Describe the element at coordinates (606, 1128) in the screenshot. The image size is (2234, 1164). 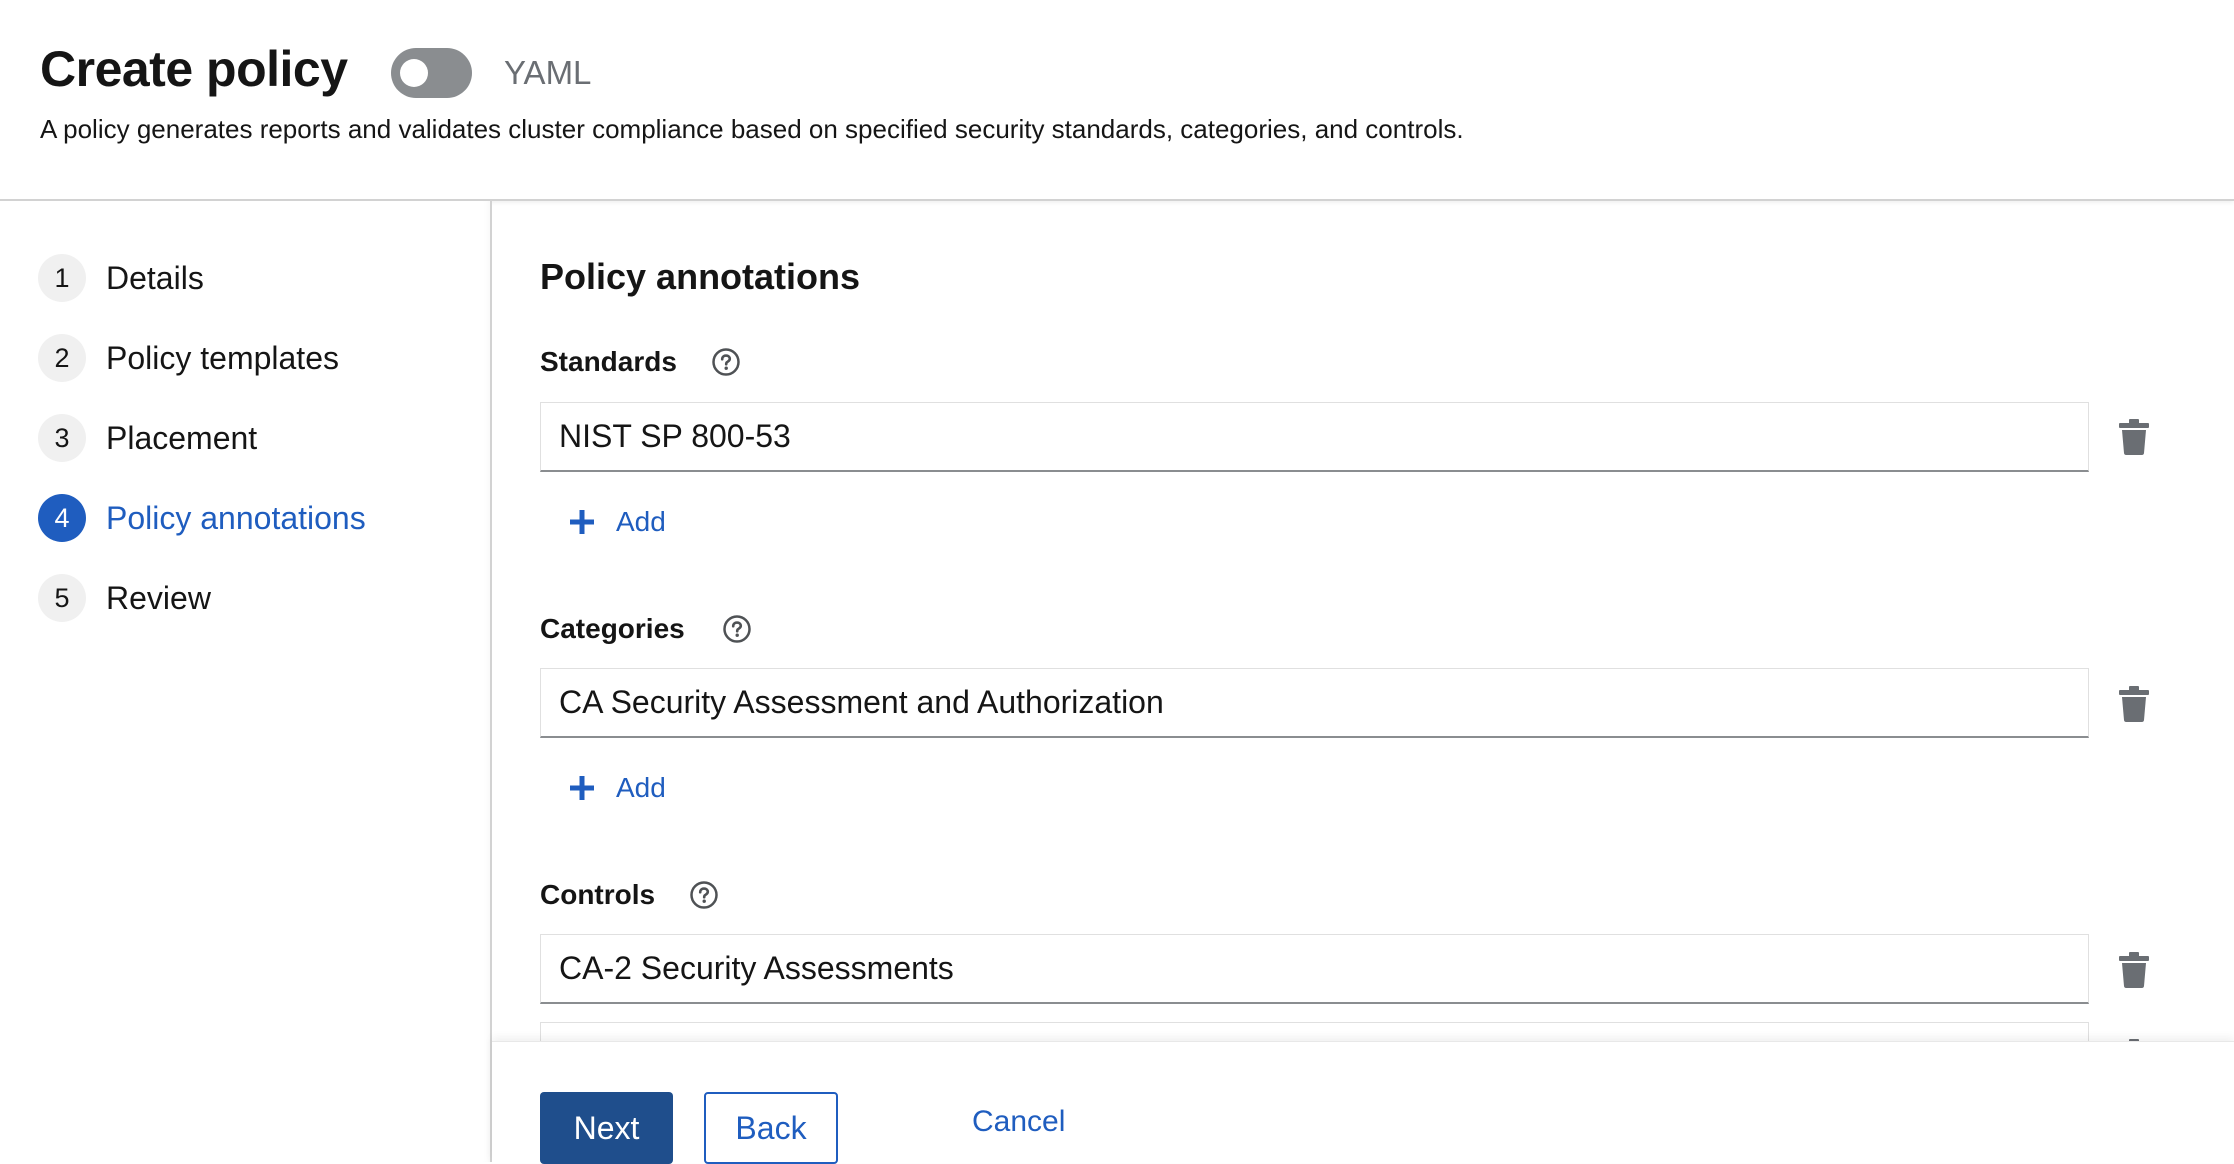
I see `next-button: Next` at that location.